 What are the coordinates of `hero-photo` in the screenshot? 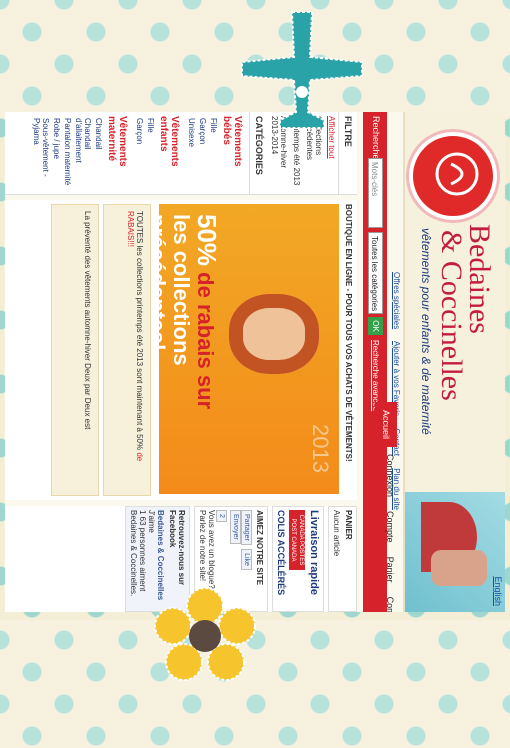 It's located at (455, 552).